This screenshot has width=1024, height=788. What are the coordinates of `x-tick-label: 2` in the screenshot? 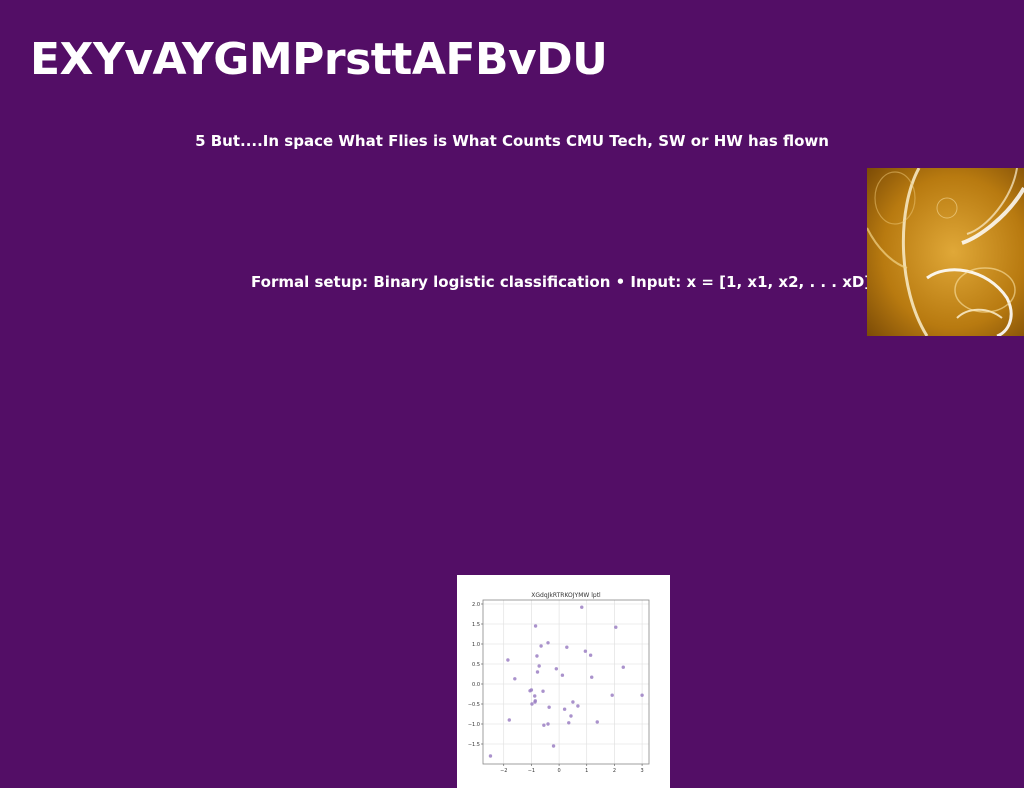 It's located at (614, 771).